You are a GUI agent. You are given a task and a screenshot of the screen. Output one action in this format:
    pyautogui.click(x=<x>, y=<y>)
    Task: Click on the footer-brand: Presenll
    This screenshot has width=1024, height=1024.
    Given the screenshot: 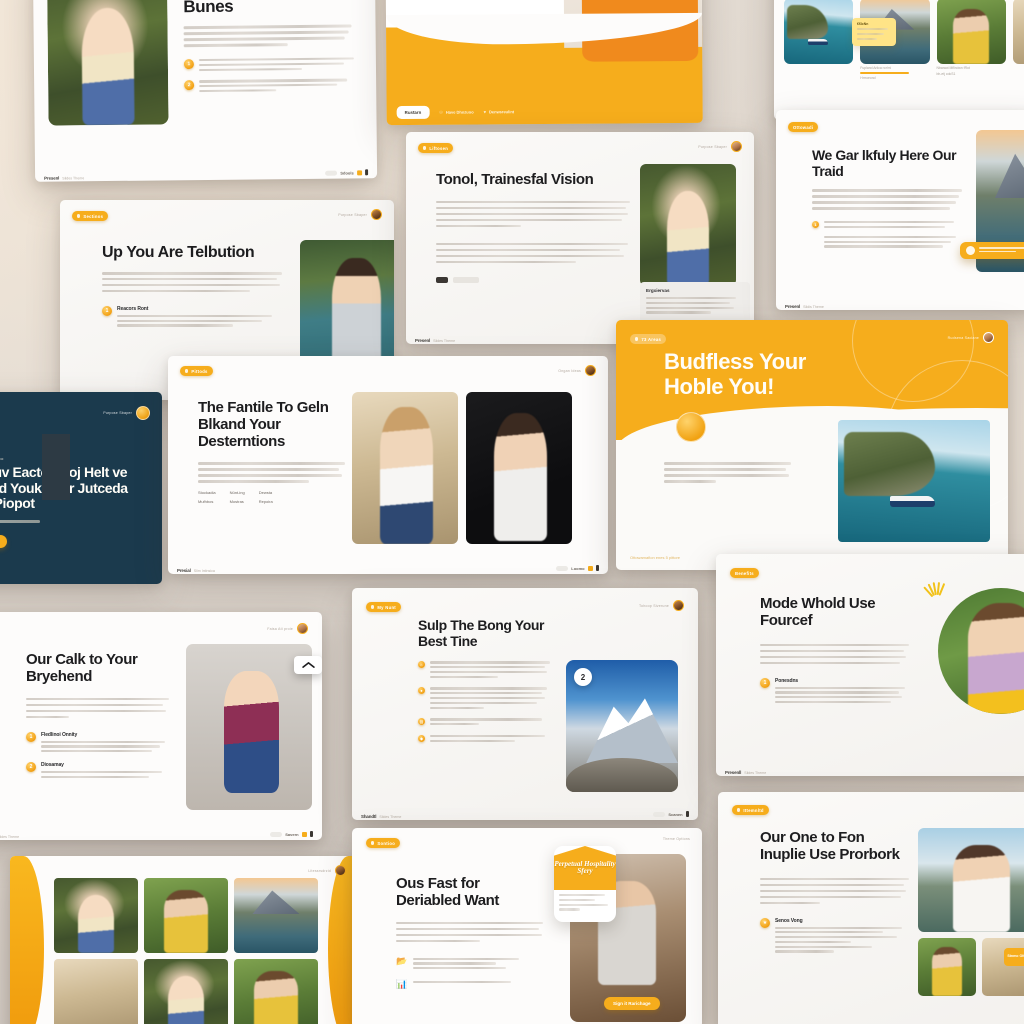 What is the action you would take?
    pyautogui.click(x=733, y=772)
    